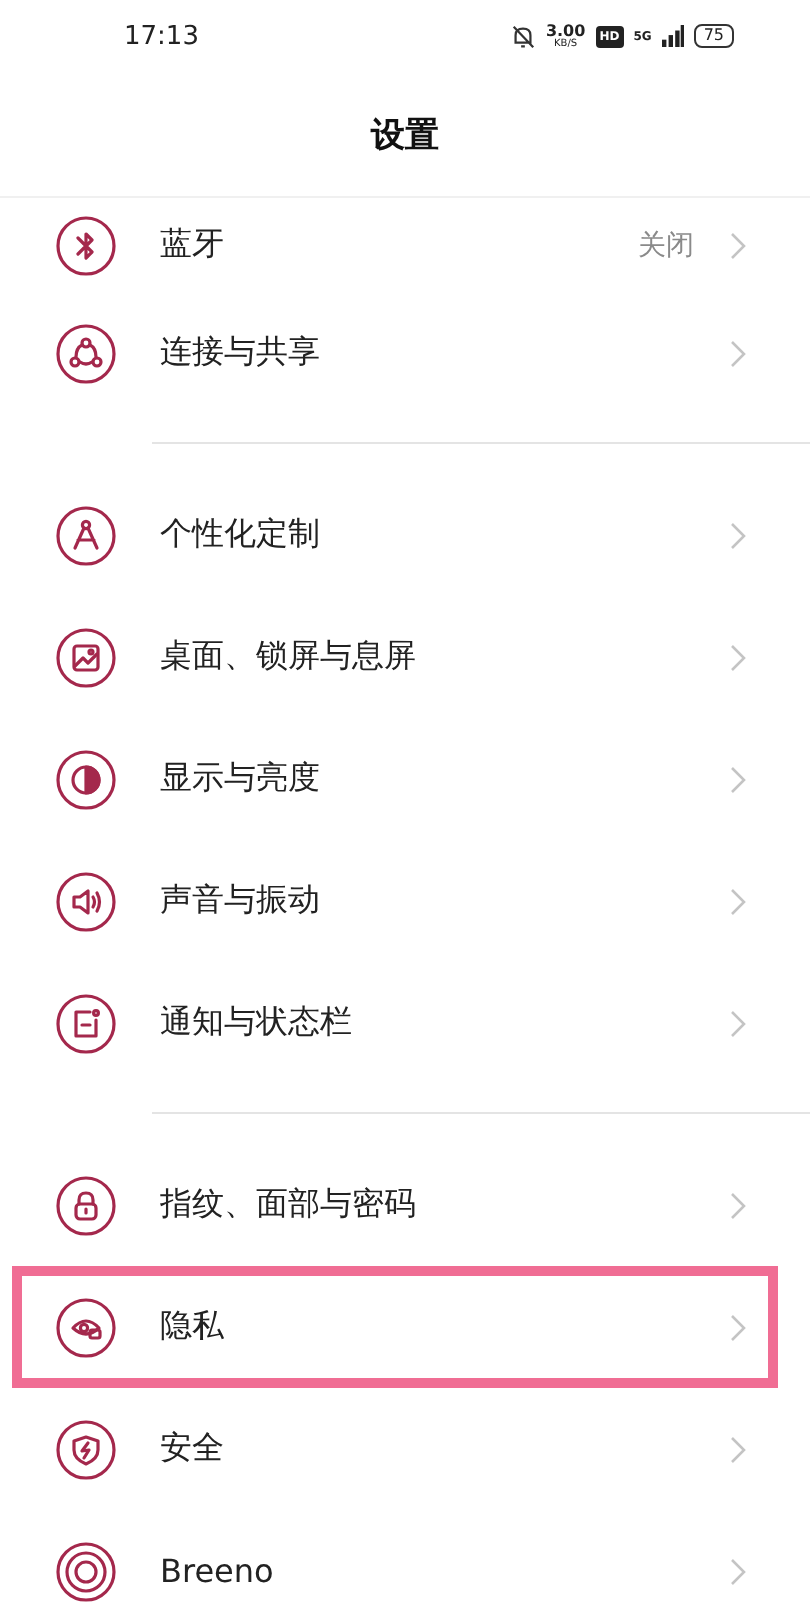 The height and width of the screenshot is (1608, 810). I want to click on item-label: 安全, so click(193, 1449).